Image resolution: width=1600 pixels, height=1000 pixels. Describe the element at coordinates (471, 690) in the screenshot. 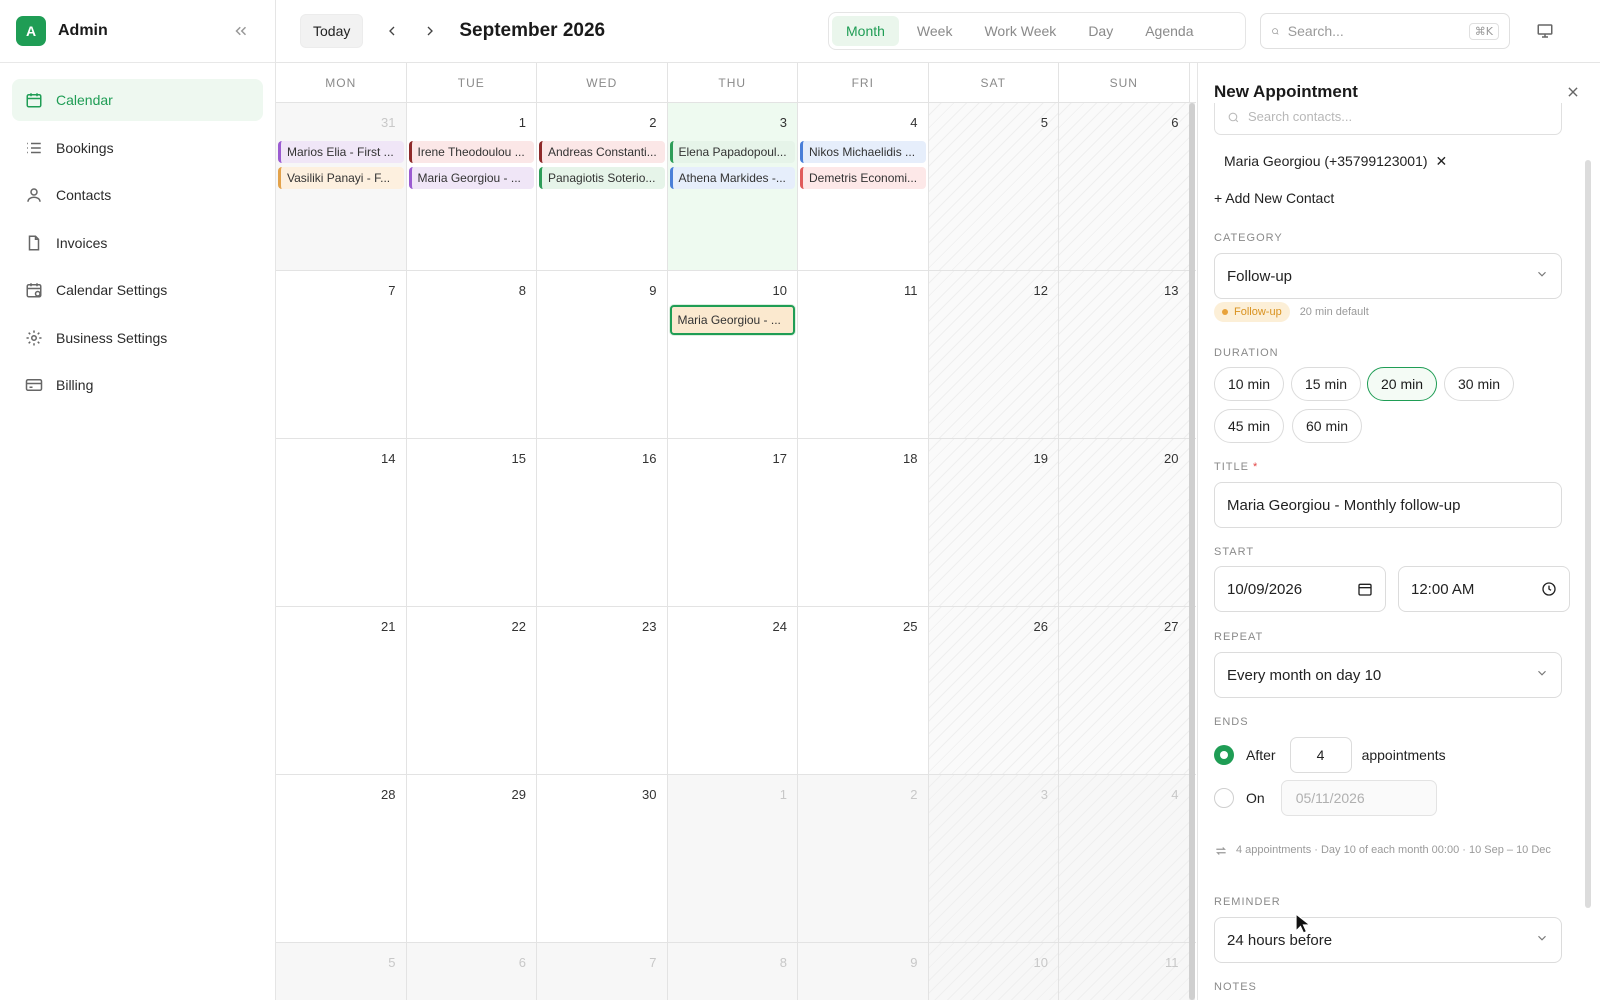

I see `day-cell: 22` at that location.